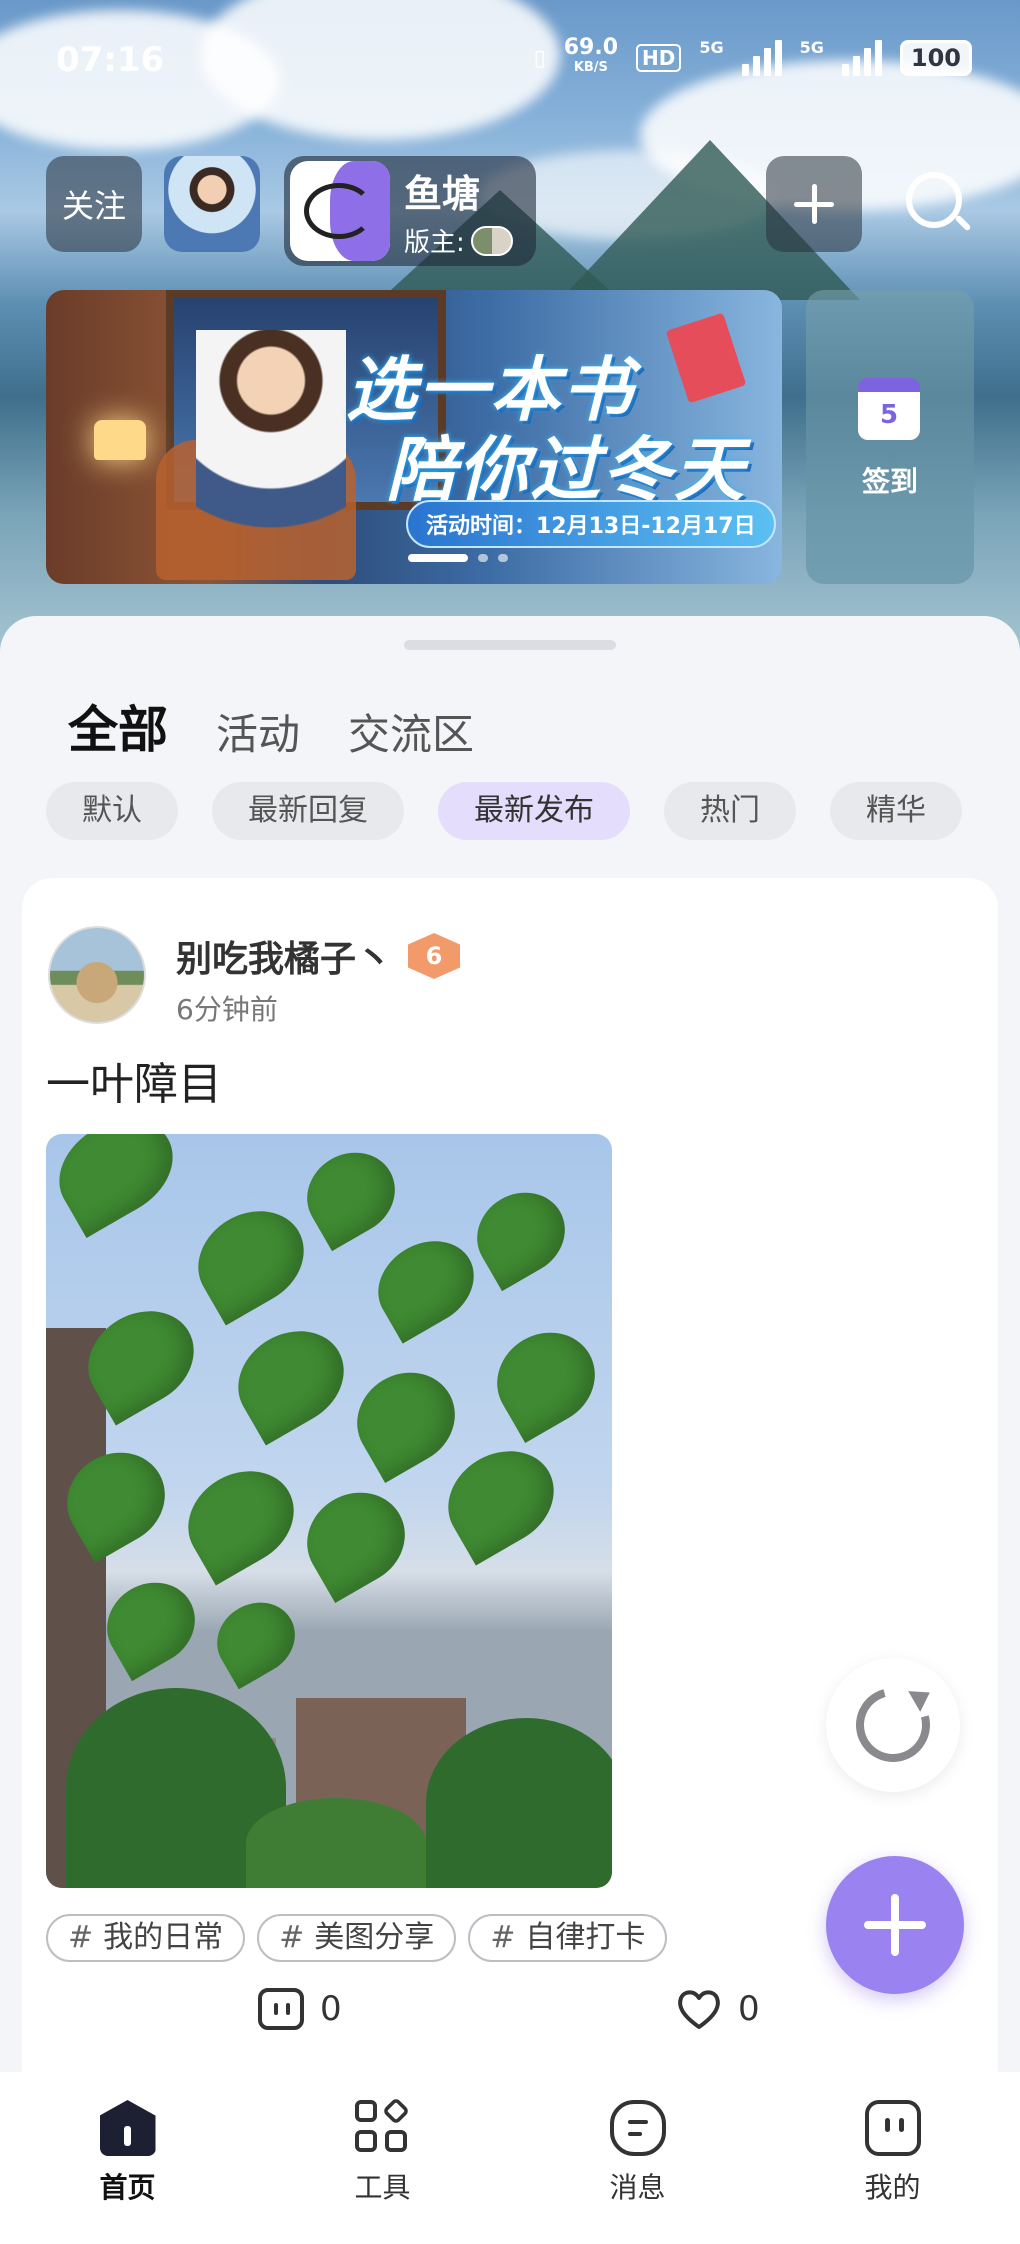 The height and width of the screenshot is (2244, 1020). I want to click on post-title: 一叶障目, so click(134, 1084).